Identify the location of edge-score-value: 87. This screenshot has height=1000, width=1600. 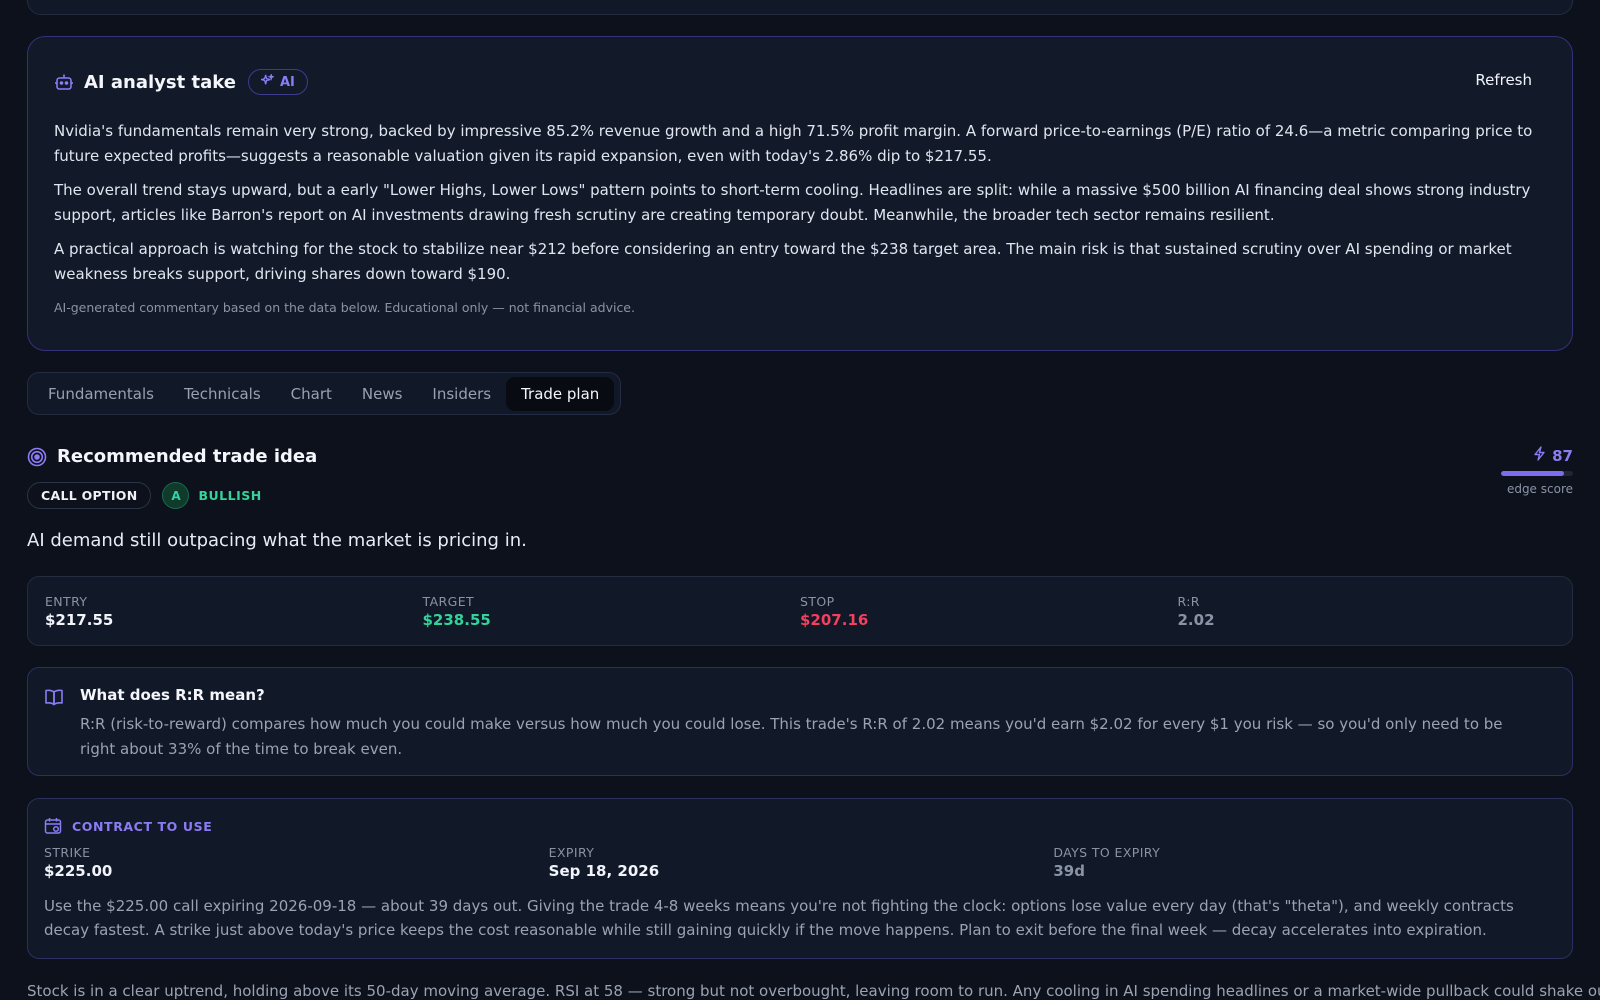
(1562, 455).